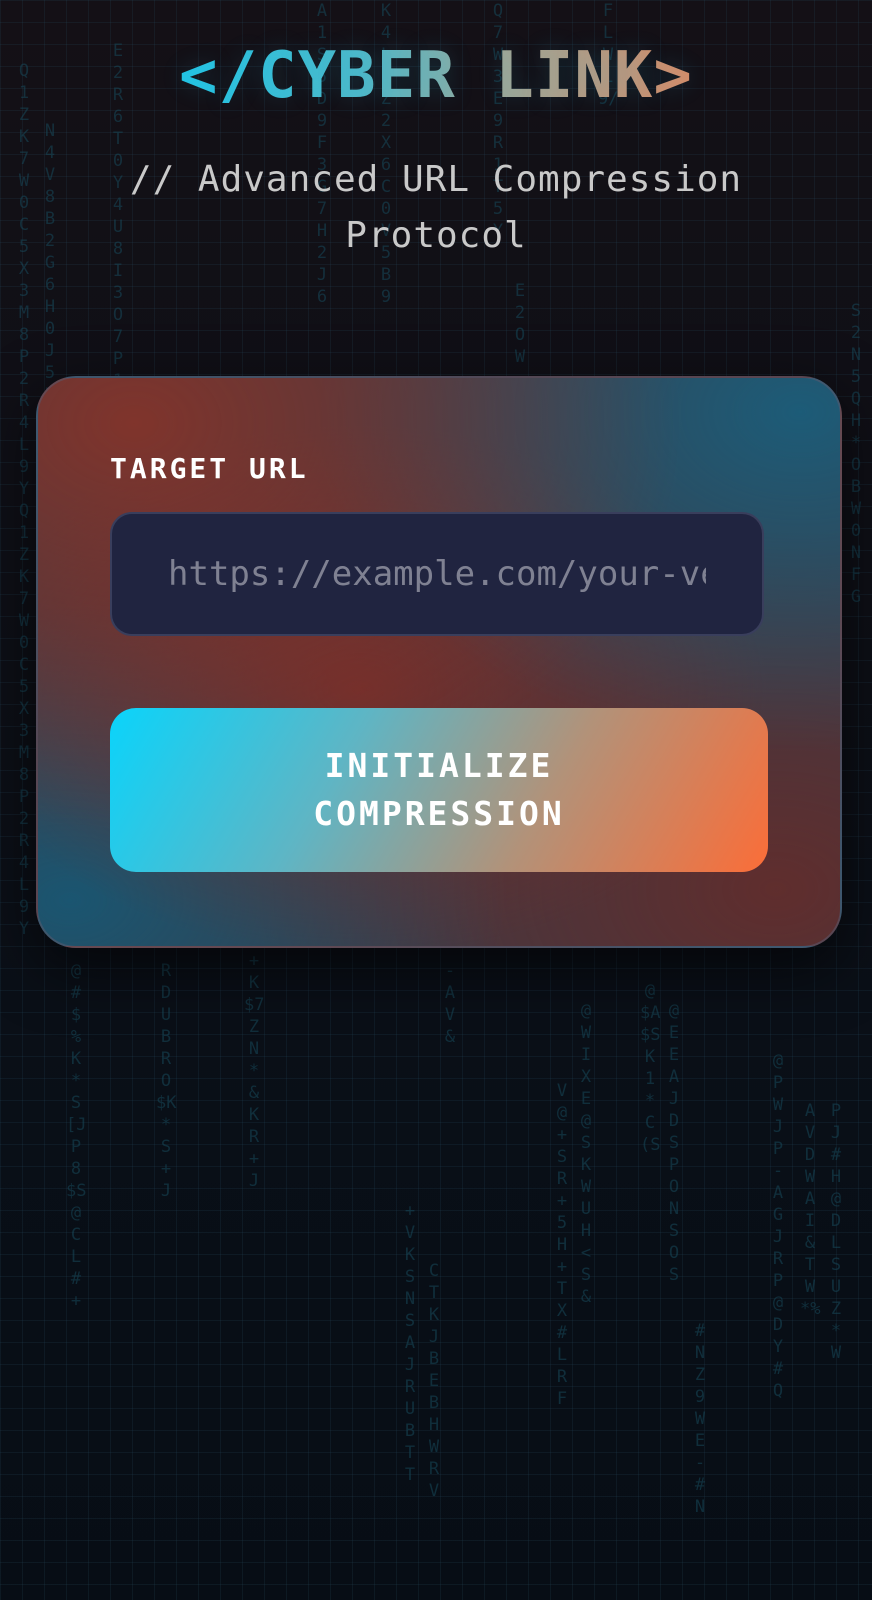 Image resolution: width=872 pixels, height=1600 pixels. Describe the element at coordinates (856, 454) in the screenshot. I see `rain-column: S2N5QH*OBW0NFG` at that location.